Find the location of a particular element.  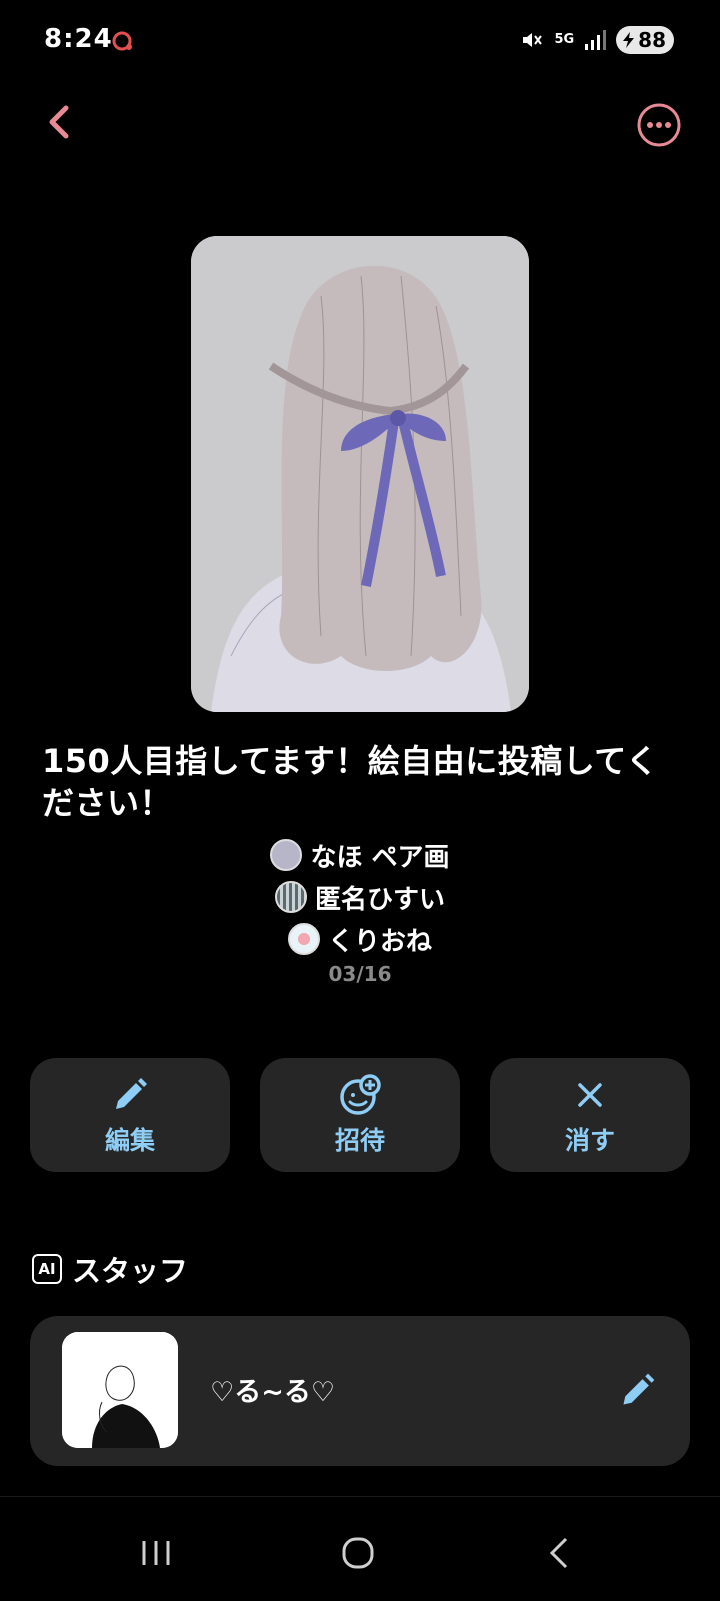

edit-label: 編集 is located at coordinates (129, 1140).